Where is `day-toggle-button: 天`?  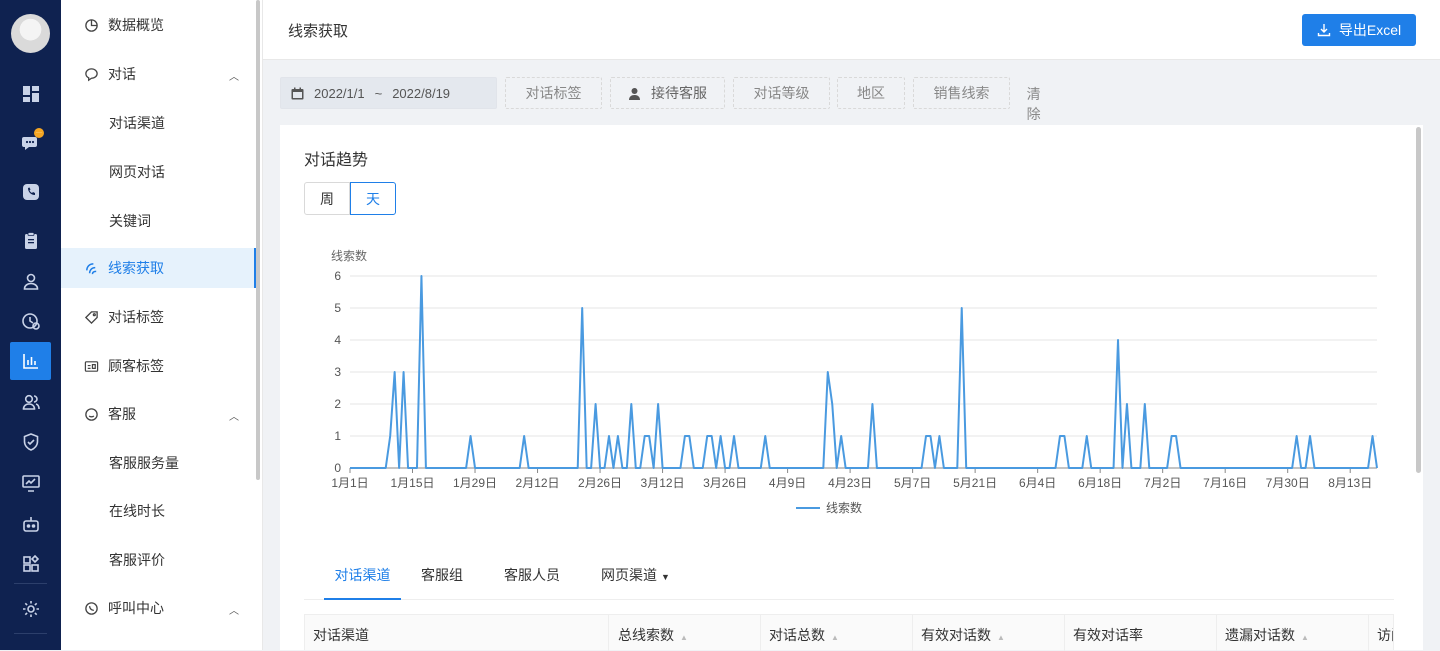 day-toggle-button: 天 is located at coordinates (373, 198).